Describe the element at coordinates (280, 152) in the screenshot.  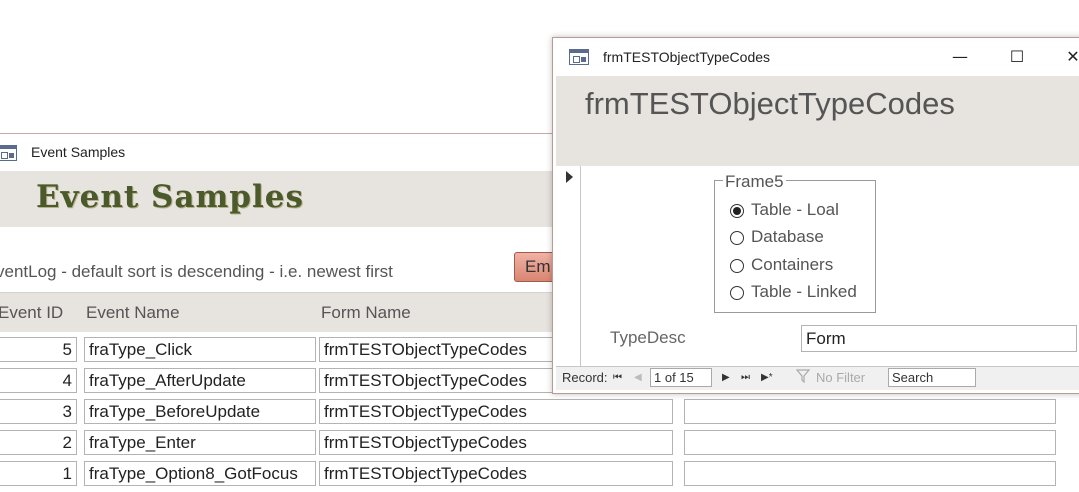
I see `event-samples-titlebar: Event Samples` at that location.